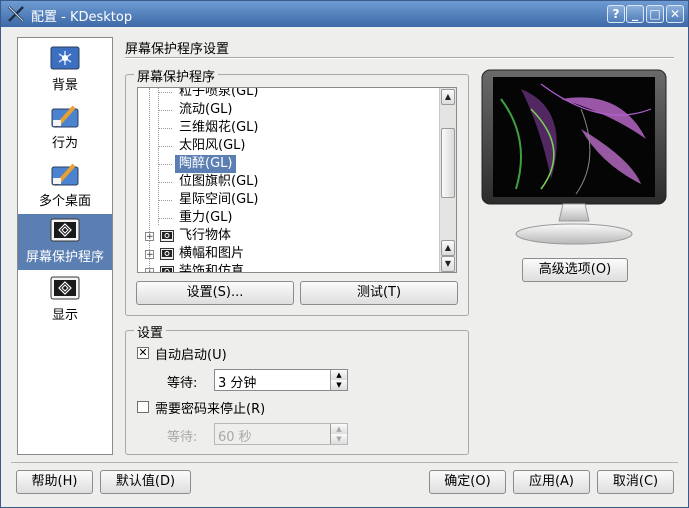 Image resolution: width=689 pixels, height=508 pixels. I want to click on tree-category: 飞行物体, so click(205, 236).